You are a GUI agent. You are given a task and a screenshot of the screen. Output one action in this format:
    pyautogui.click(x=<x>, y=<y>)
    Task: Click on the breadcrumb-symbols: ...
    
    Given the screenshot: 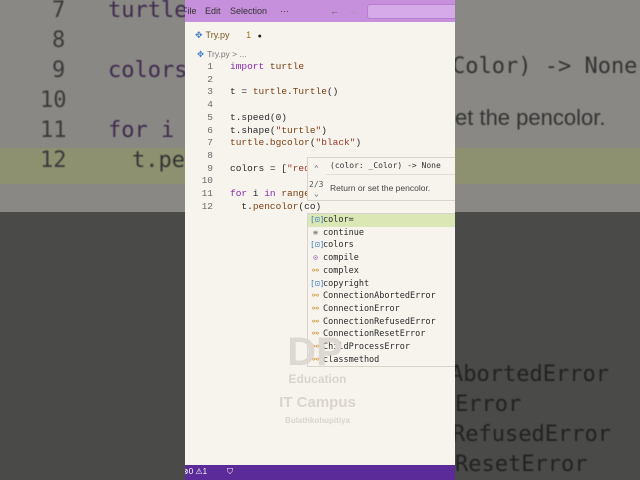 What is the action you would take?
    pyautogui.click(x=243, y=54)
    